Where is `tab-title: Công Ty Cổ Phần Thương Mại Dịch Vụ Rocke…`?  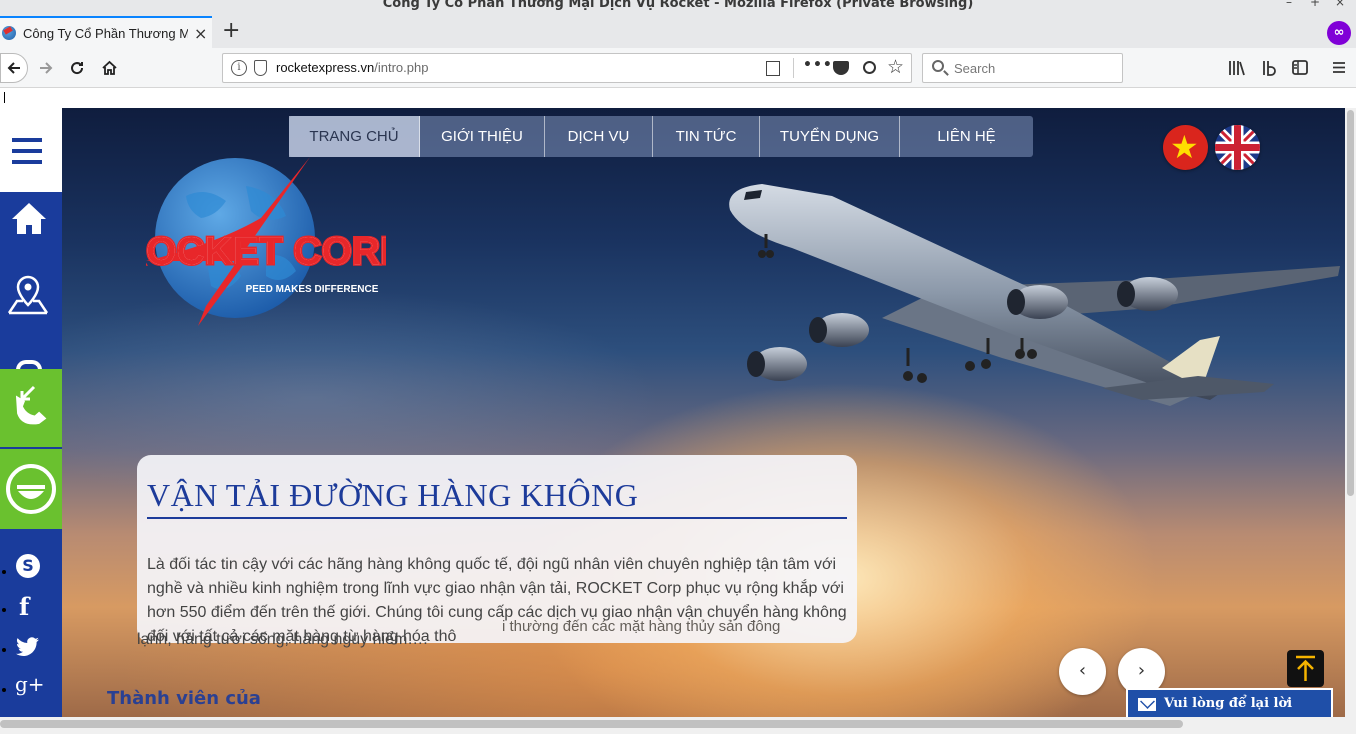 tab-title: Công Ty Cổ Phần Thương Mại Dịch Vụ Rocke… is located at coordinates (105, 33).